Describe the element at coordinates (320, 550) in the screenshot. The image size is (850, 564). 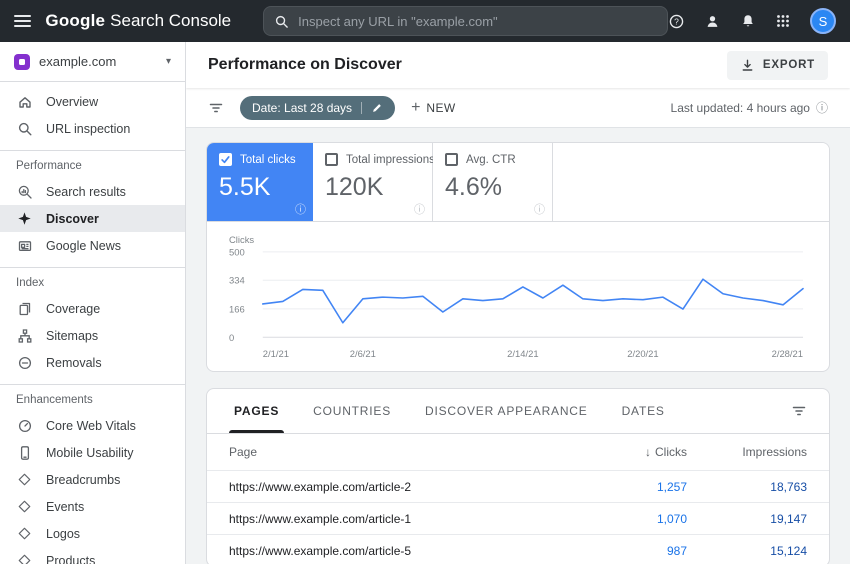
I see `page-url: https://www.example.com/article-5` at that location.